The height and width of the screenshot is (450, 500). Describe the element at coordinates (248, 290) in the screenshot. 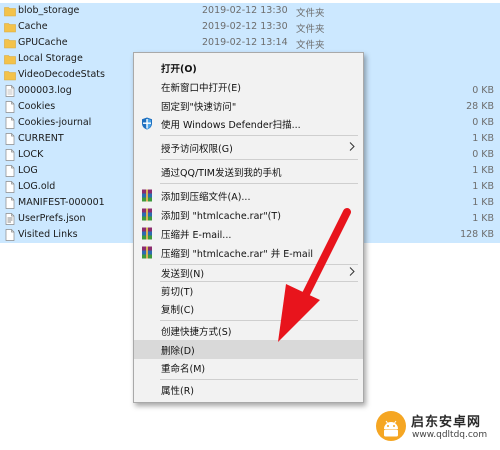

I see `menu-item-cut: 剪切(T)` at that location.